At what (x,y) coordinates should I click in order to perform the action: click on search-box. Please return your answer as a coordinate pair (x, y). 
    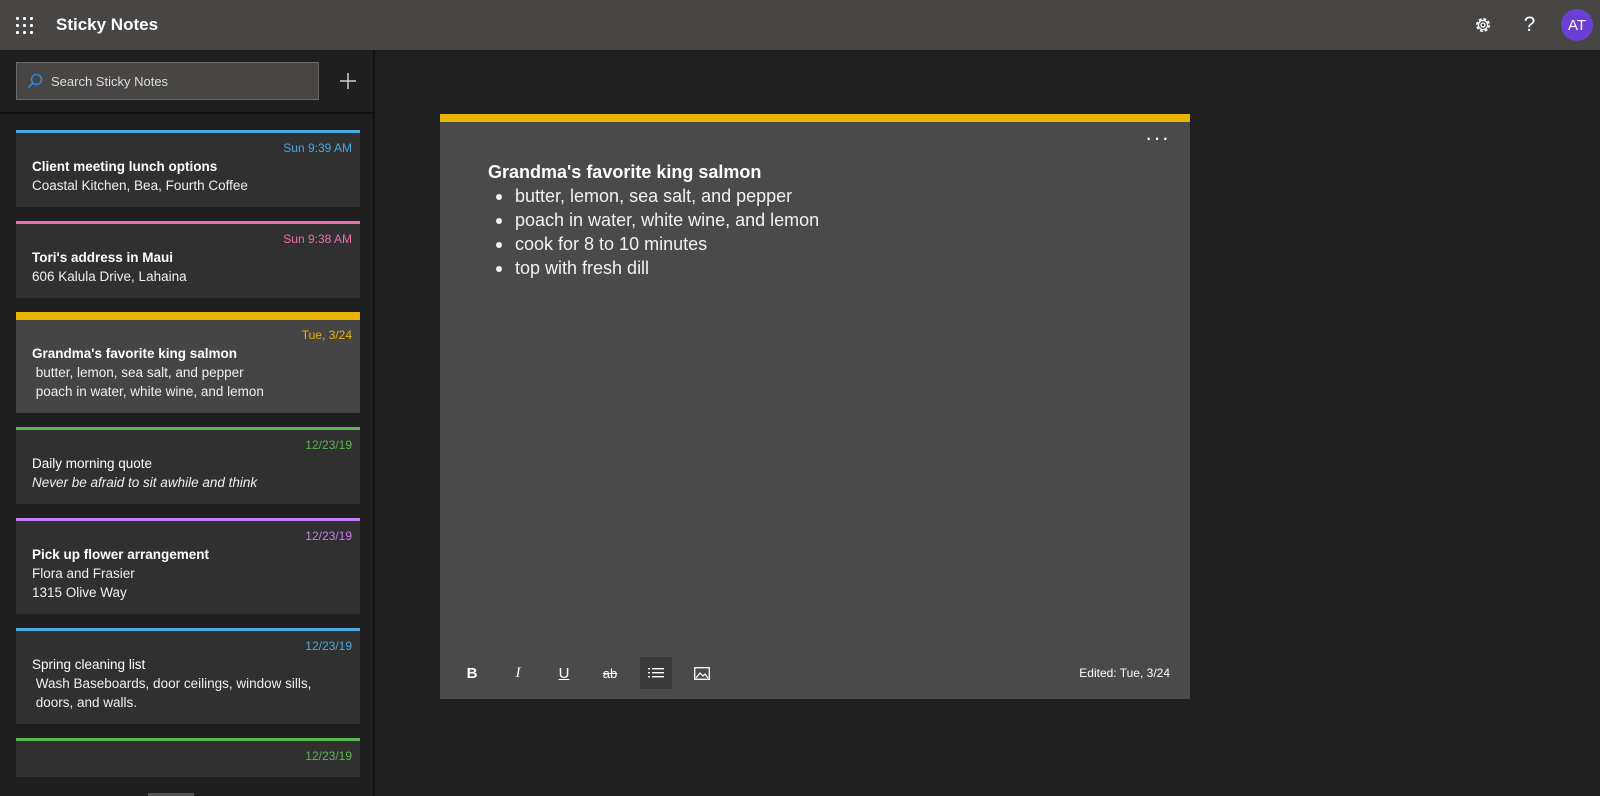
    Looking at the image, I should click on (167, 81).